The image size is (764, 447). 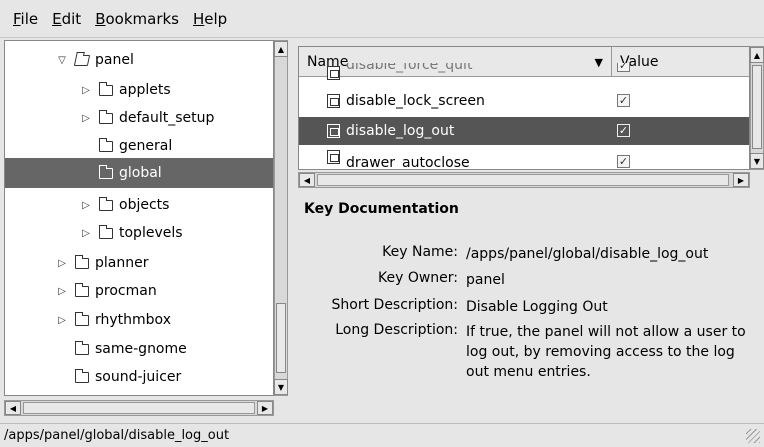 I want to click on tree-item-general: general, so click(x=139, y=146).